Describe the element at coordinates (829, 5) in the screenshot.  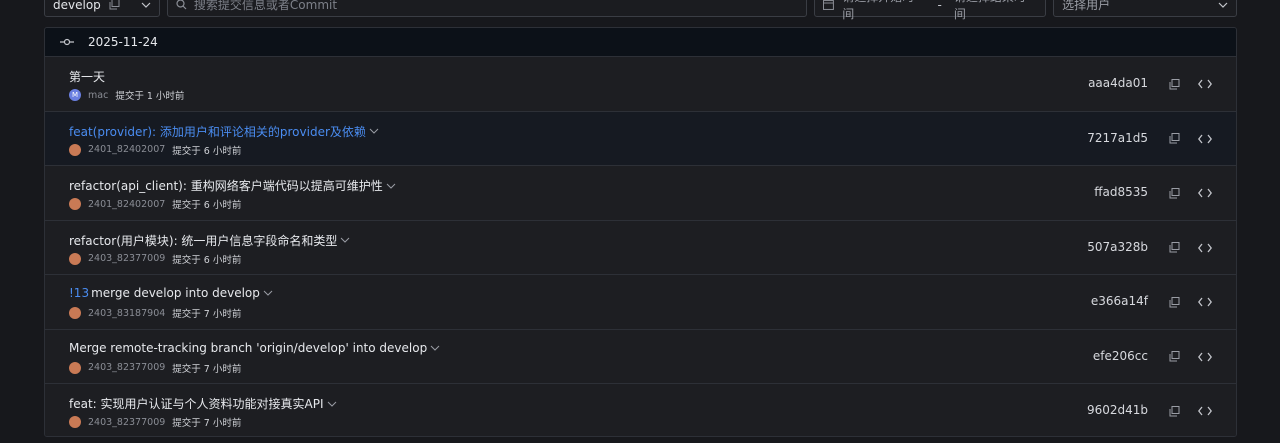
I see `calendar-icon` at that location.